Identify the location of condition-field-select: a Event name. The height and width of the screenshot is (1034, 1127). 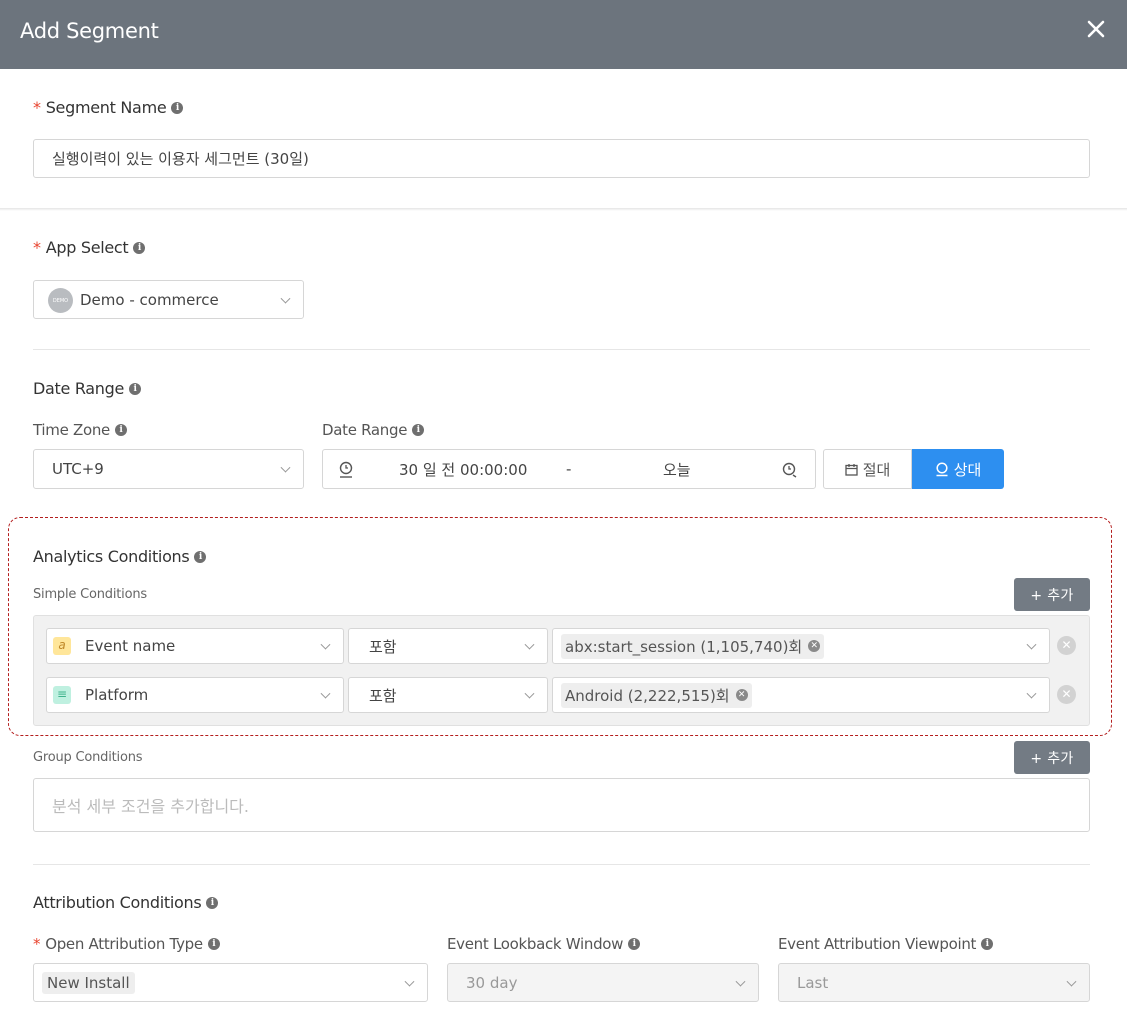
(195, 646).